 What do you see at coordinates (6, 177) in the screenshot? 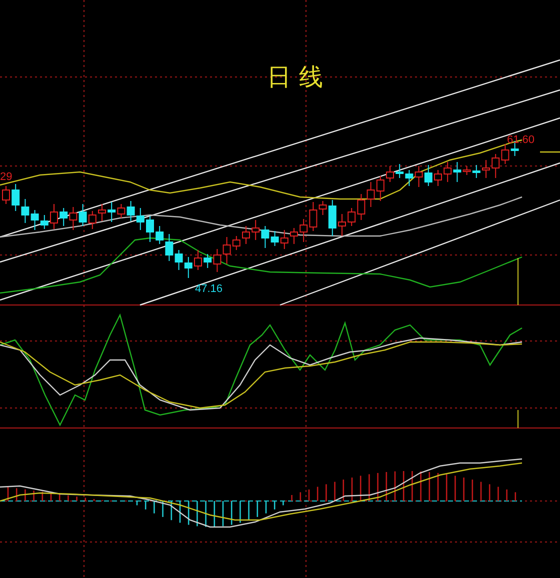
I see `price-label: 29` at bounding box center [6, 177].